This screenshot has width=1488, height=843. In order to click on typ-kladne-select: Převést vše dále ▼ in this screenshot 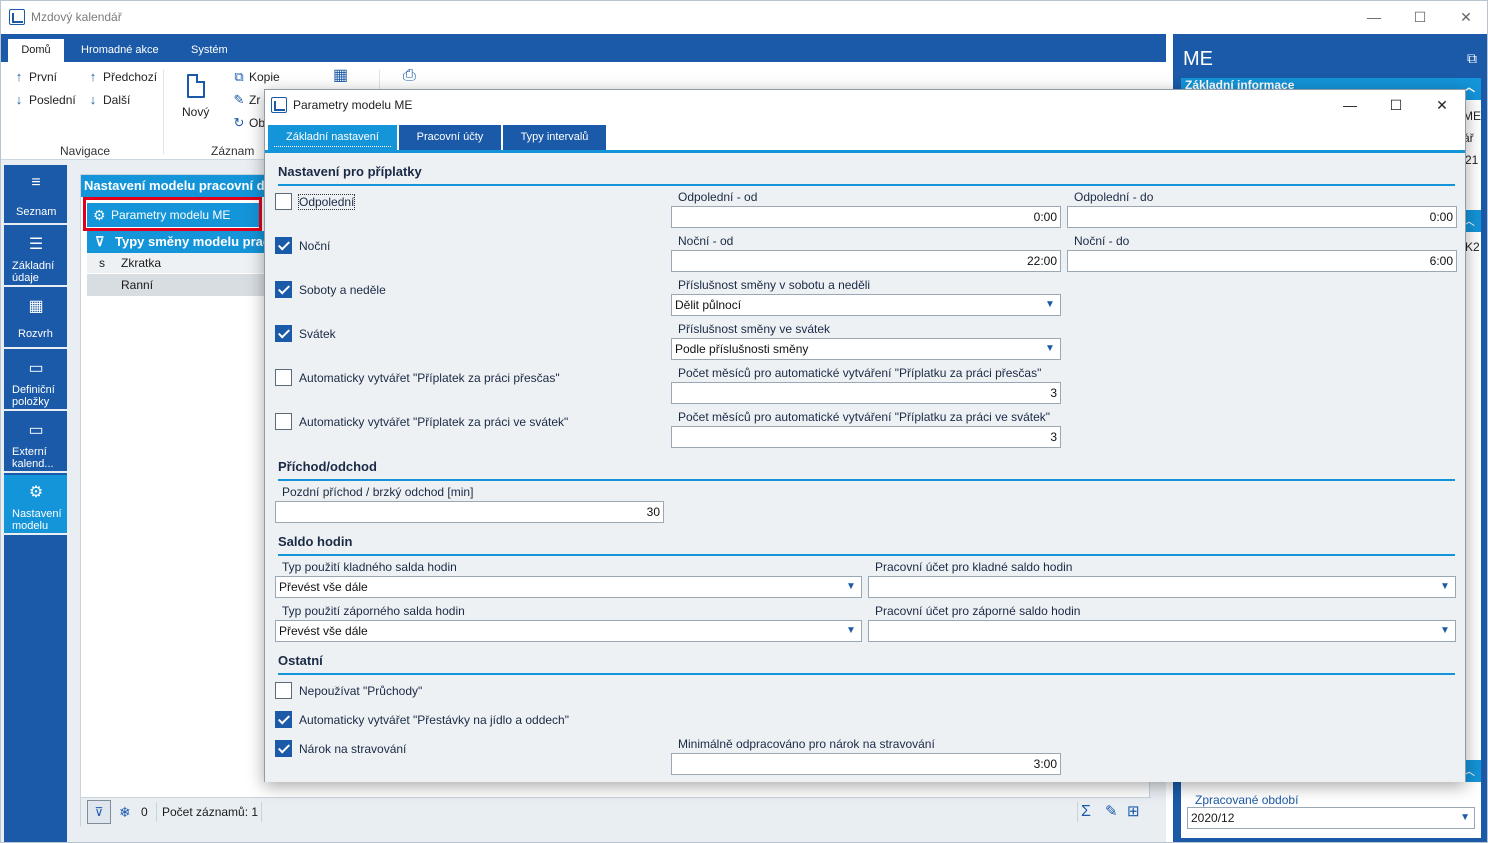, I will do `click(568, 587)`.